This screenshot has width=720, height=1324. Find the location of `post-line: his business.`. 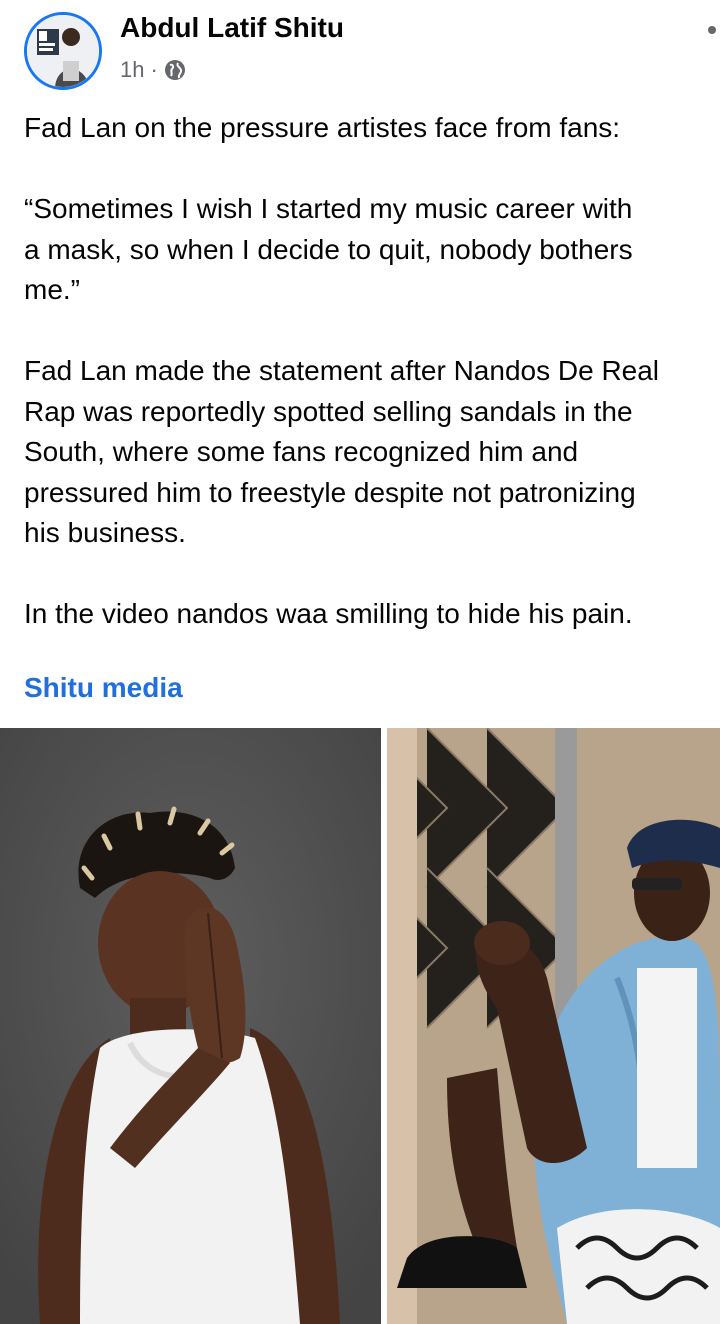

post-line: his business. is located at coordinates (105, 532).